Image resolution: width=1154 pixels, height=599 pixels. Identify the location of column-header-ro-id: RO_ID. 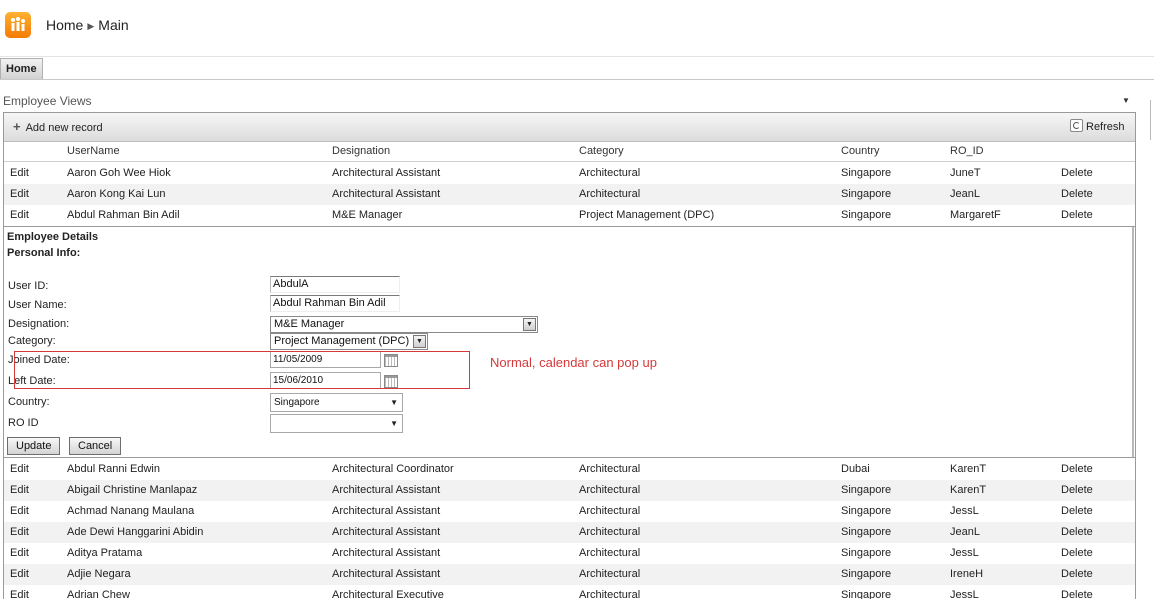
(967, 151).